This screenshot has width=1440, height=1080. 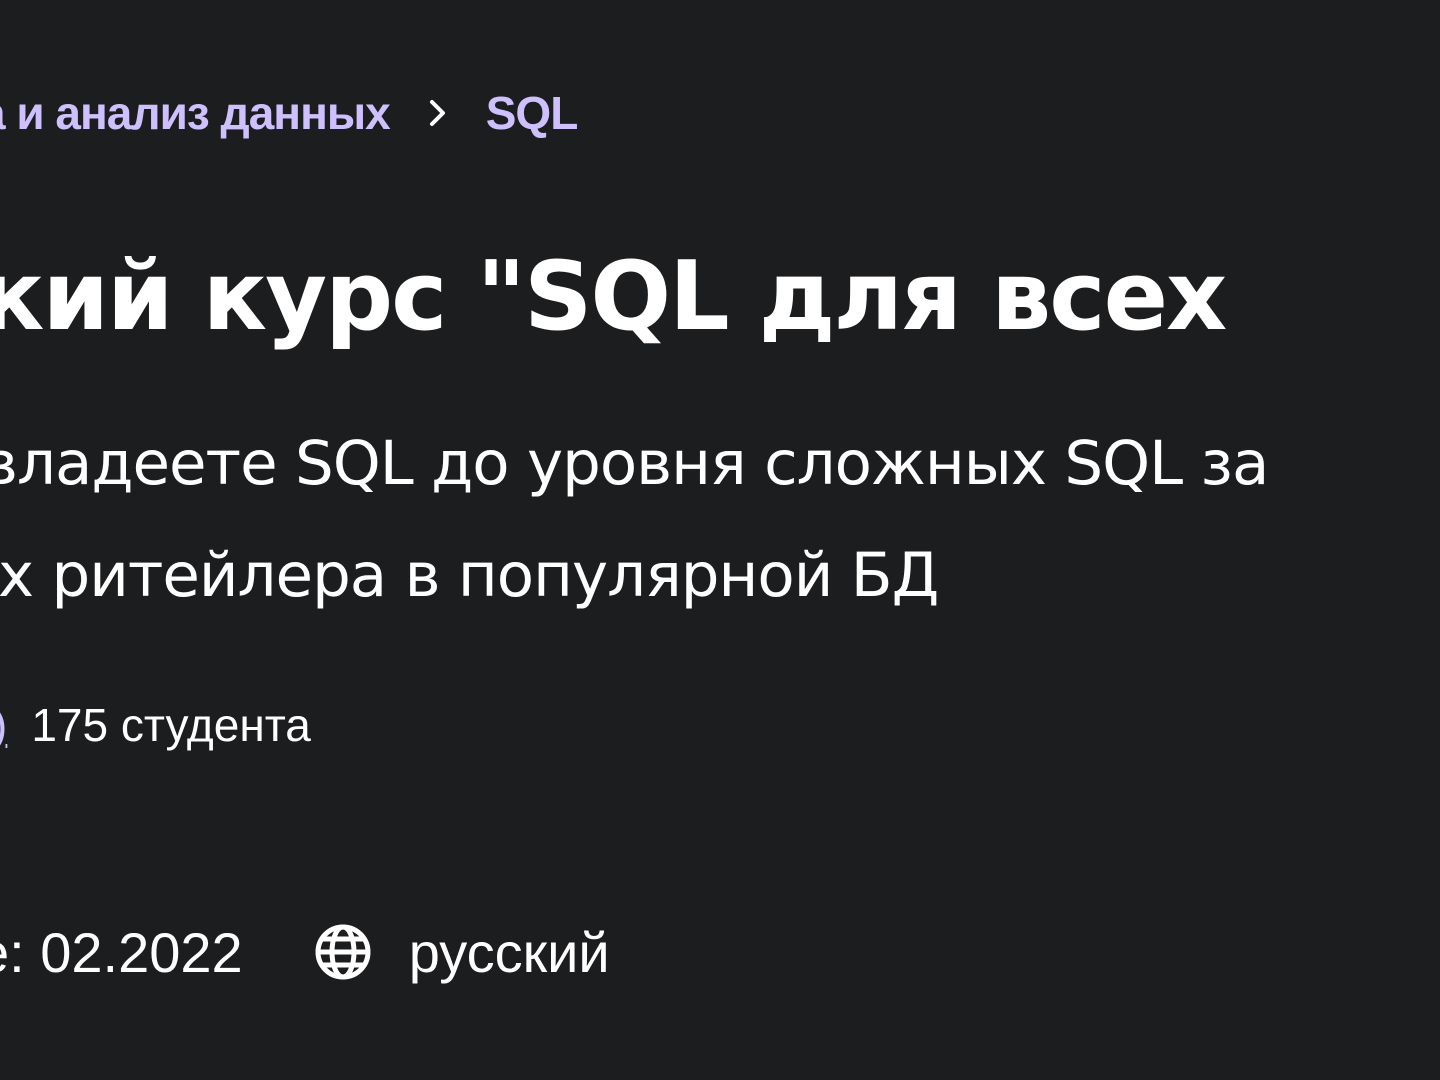 What do you see at coordinates (3, 725) in the screenshot?
I see `rating-count-link: )` at bounding box center [3, 725].